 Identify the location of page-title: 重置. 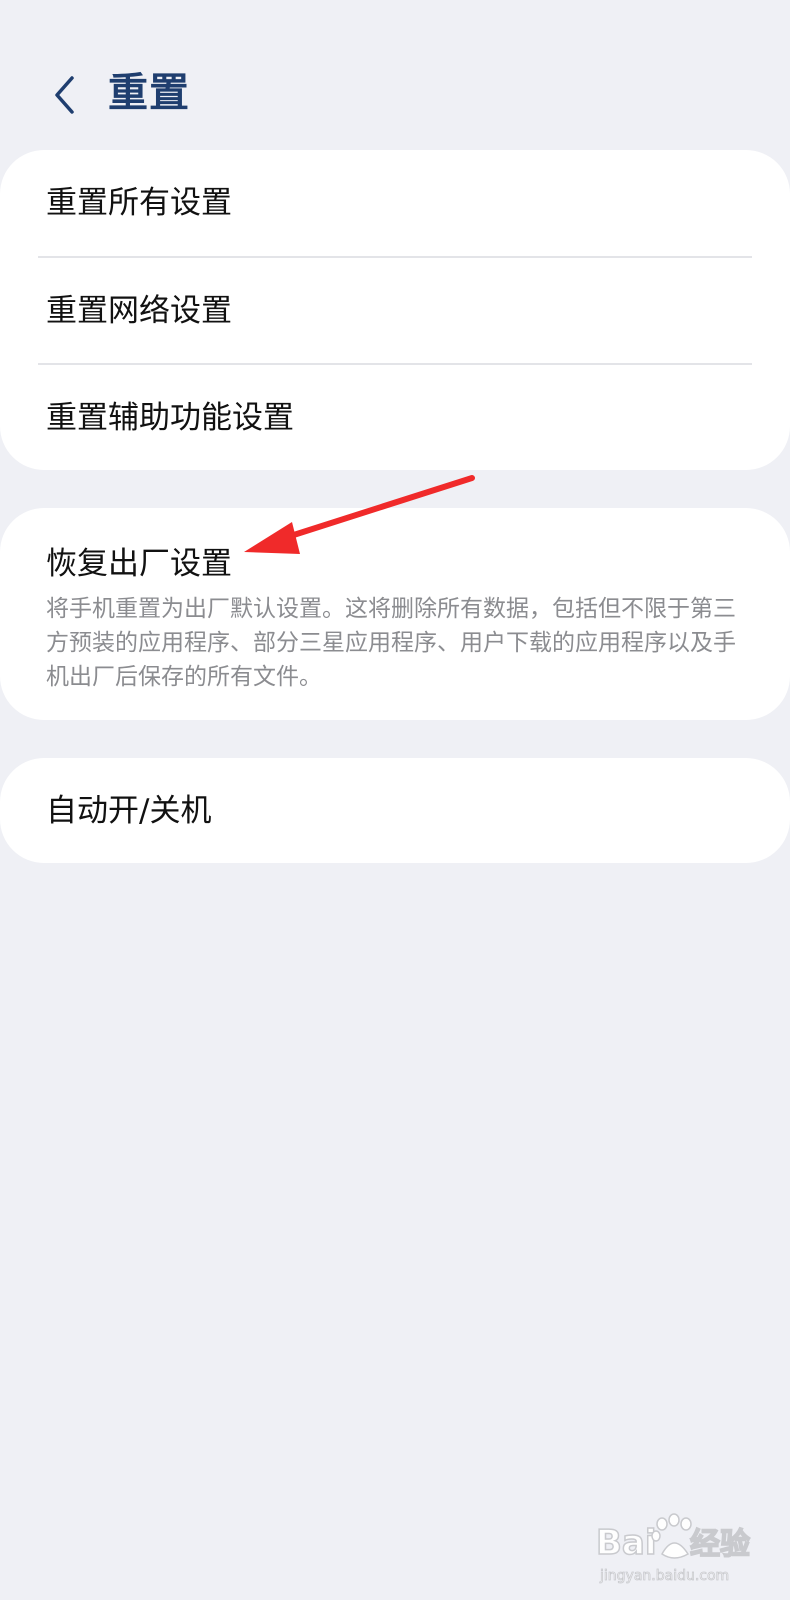
(149, 93).